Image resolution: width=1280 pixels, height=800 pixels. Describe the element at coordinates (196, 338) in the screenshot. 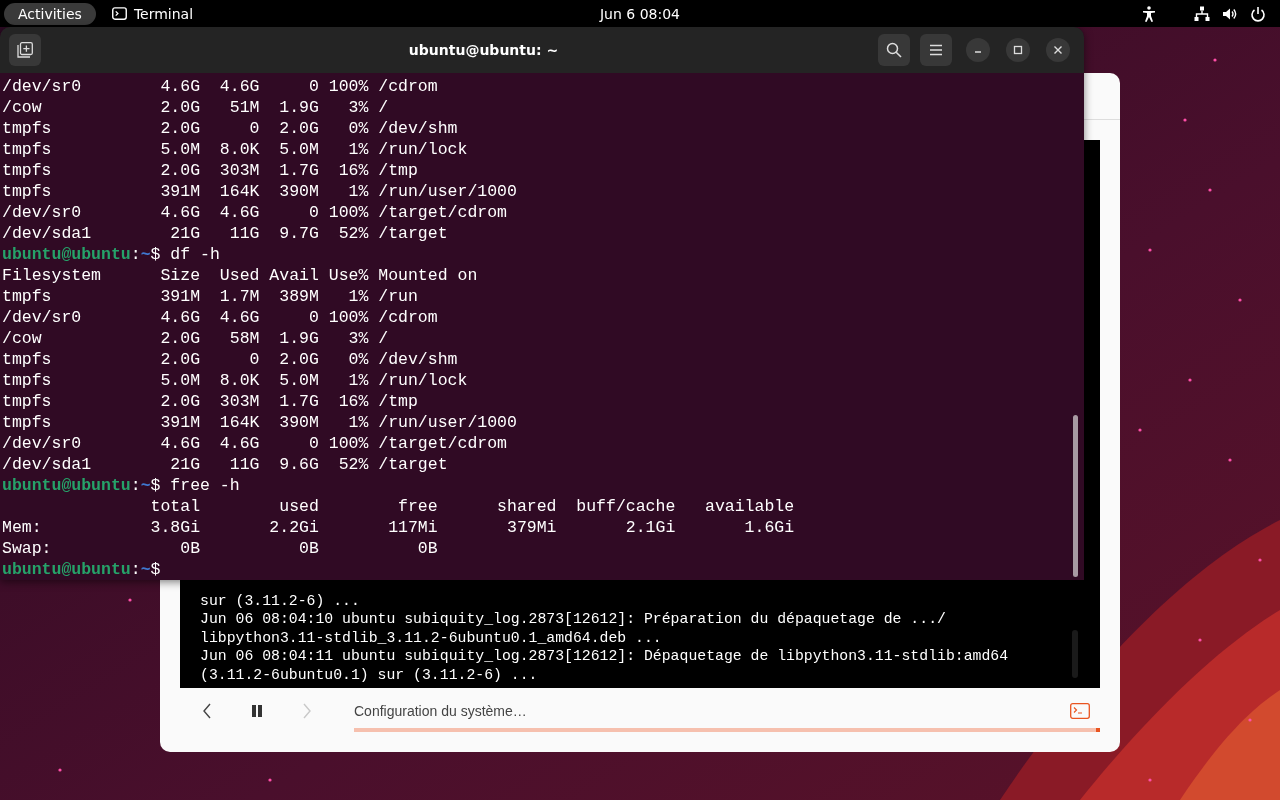

I see `terminal-line: /cow 2.0G 58M 1.9G 3% /` at that location.